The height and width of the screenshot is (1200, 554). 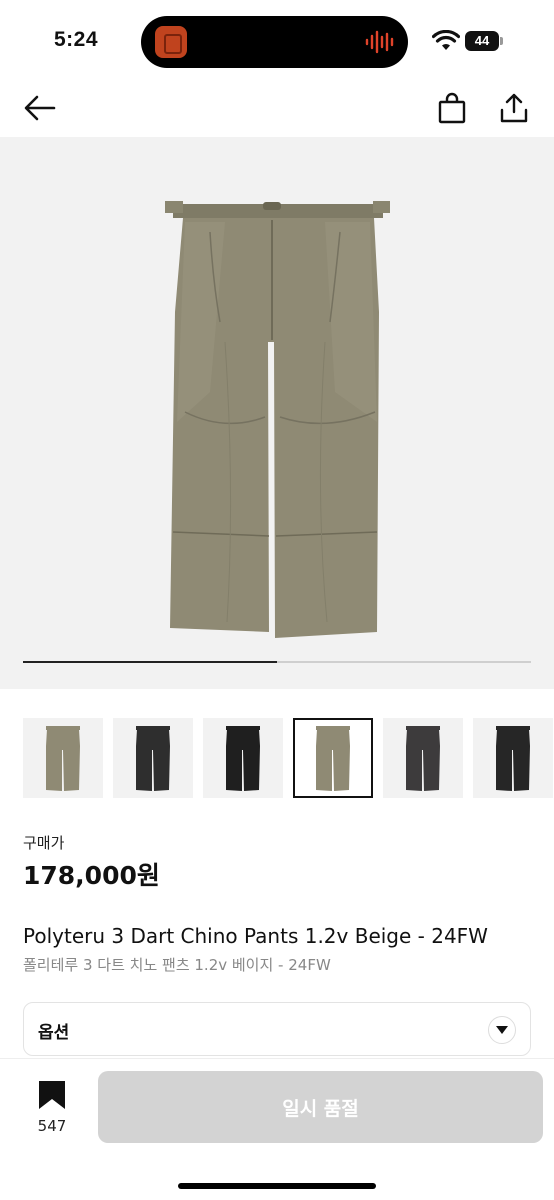 I want to click on cart-button, so click(x=452, y=108).